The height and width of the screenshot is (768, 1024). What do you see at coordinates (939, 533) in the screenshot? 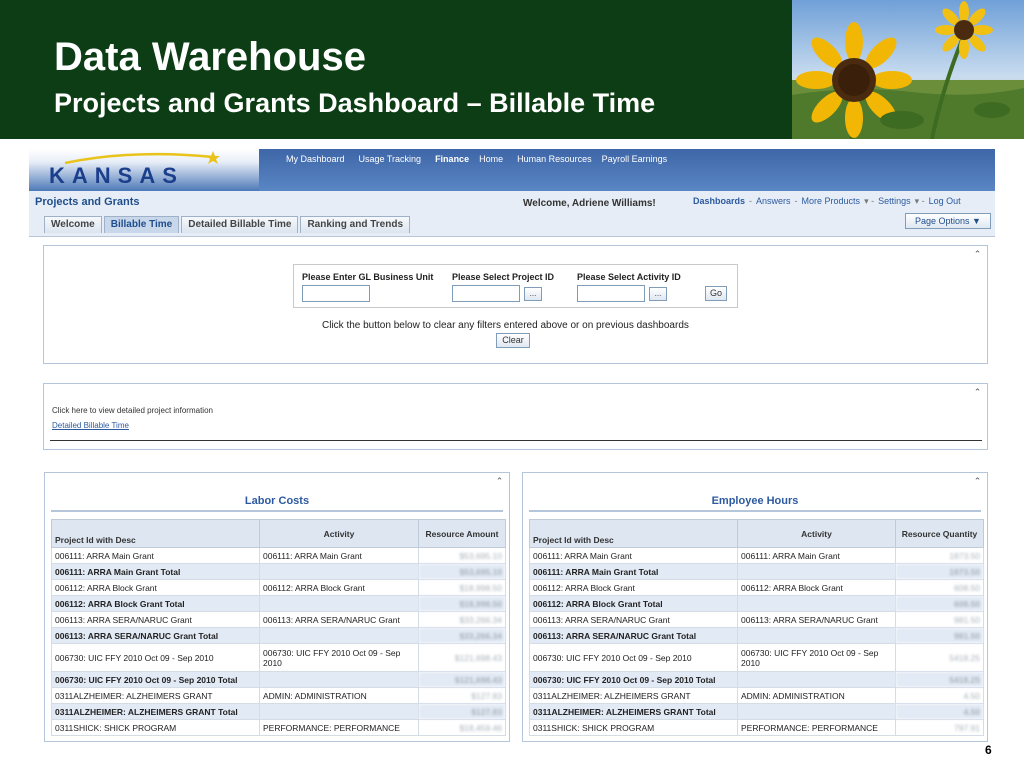
I see `column-header: Resource Quantity` at bounding box center [939, 533].